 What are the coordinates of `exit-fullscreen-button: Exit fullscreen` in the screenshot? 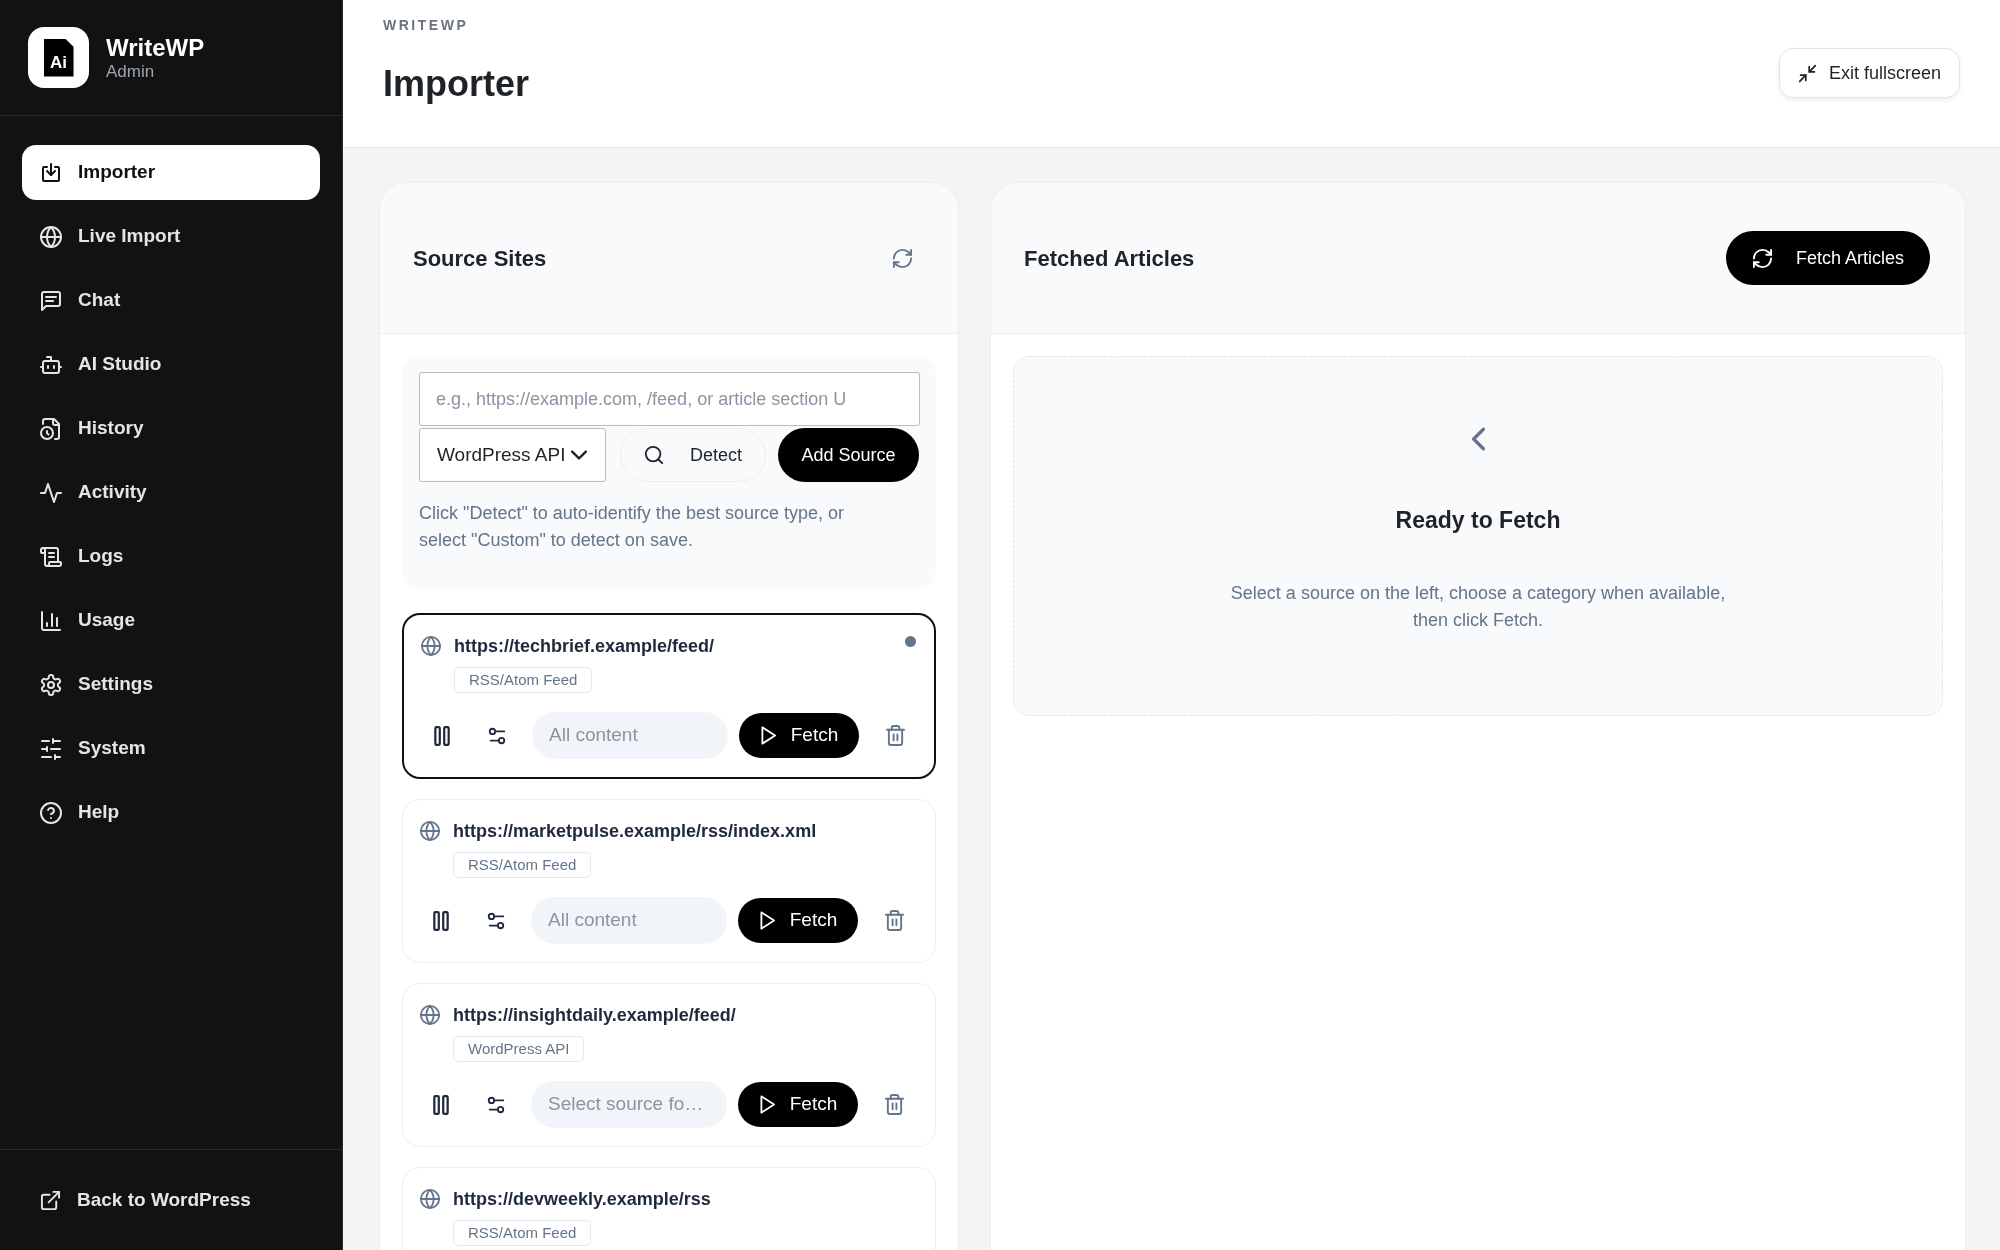 It's located at (1869, 73).